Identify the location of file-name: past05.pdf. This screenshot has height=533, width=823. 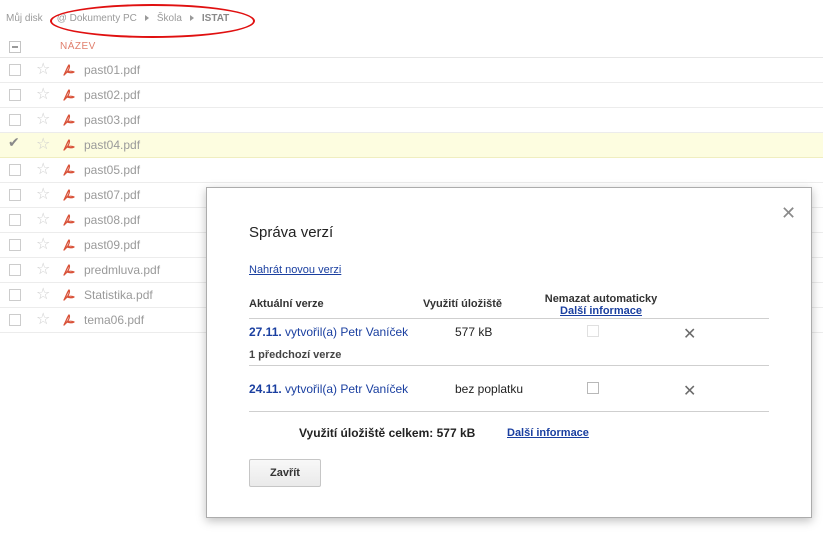
(112, 170).